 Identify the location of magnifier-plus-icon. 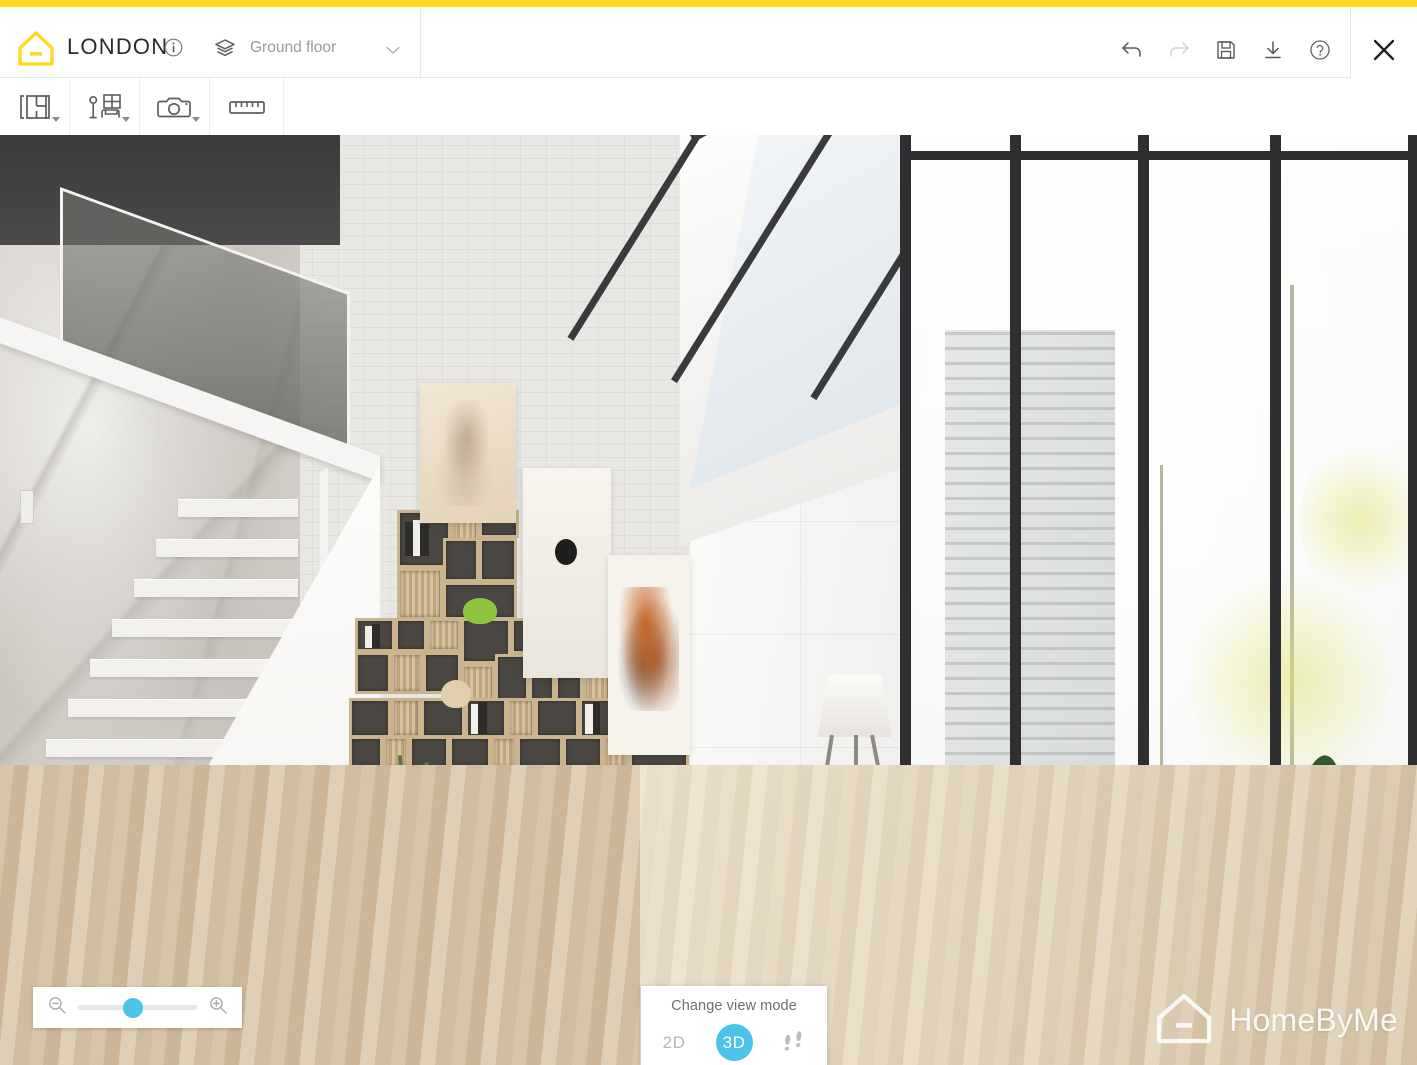
(218, 1007).